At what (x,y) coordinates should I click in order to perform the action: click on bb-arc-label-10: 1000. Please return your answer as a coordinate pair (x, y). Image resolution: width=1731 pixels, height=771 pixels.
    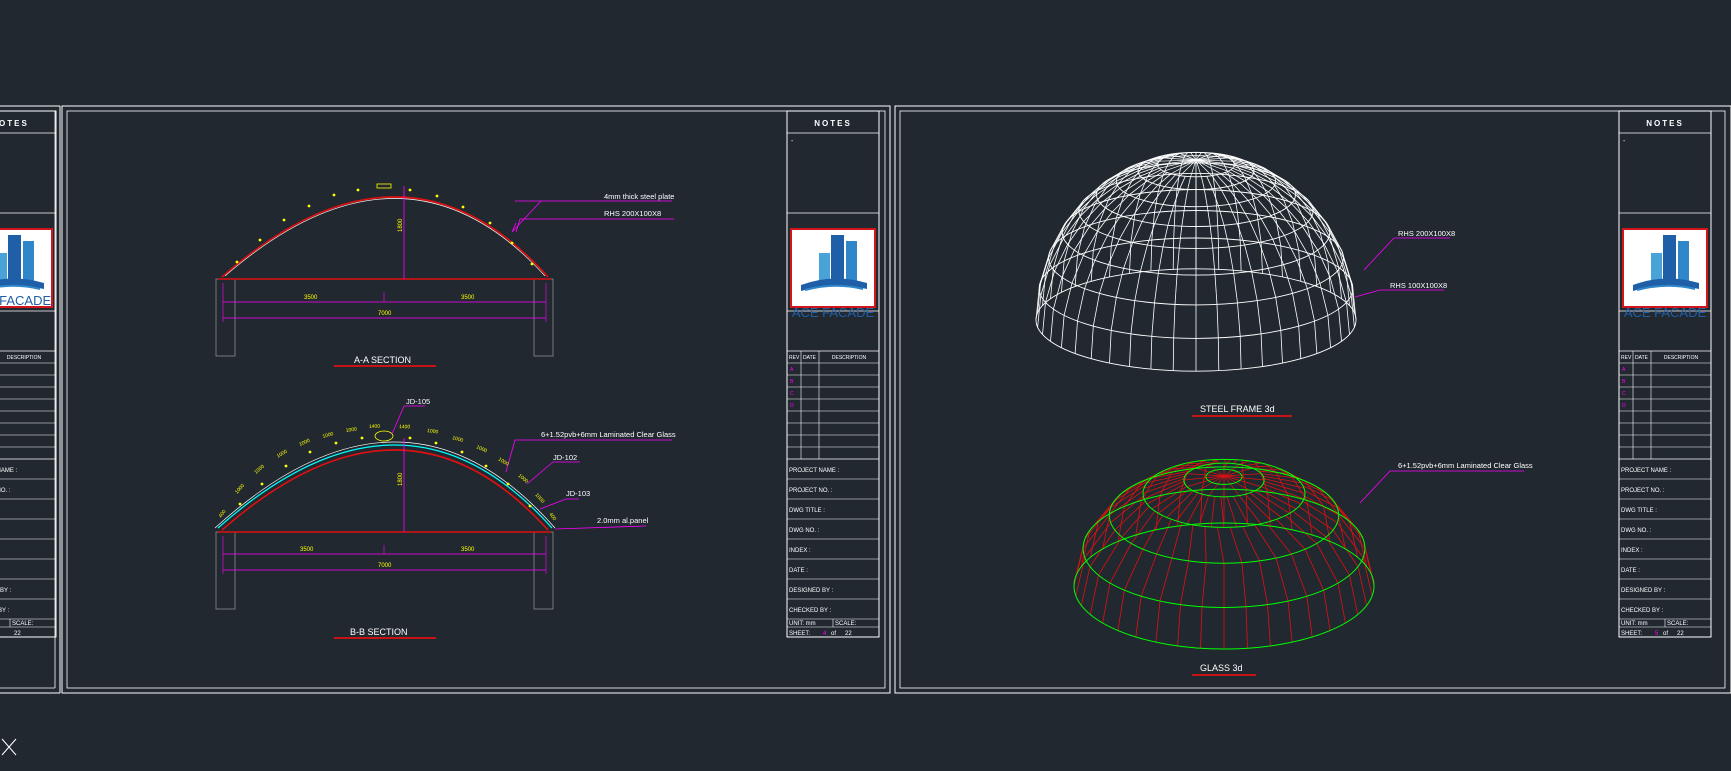
    Looking at the image, I should click on (433, 432).